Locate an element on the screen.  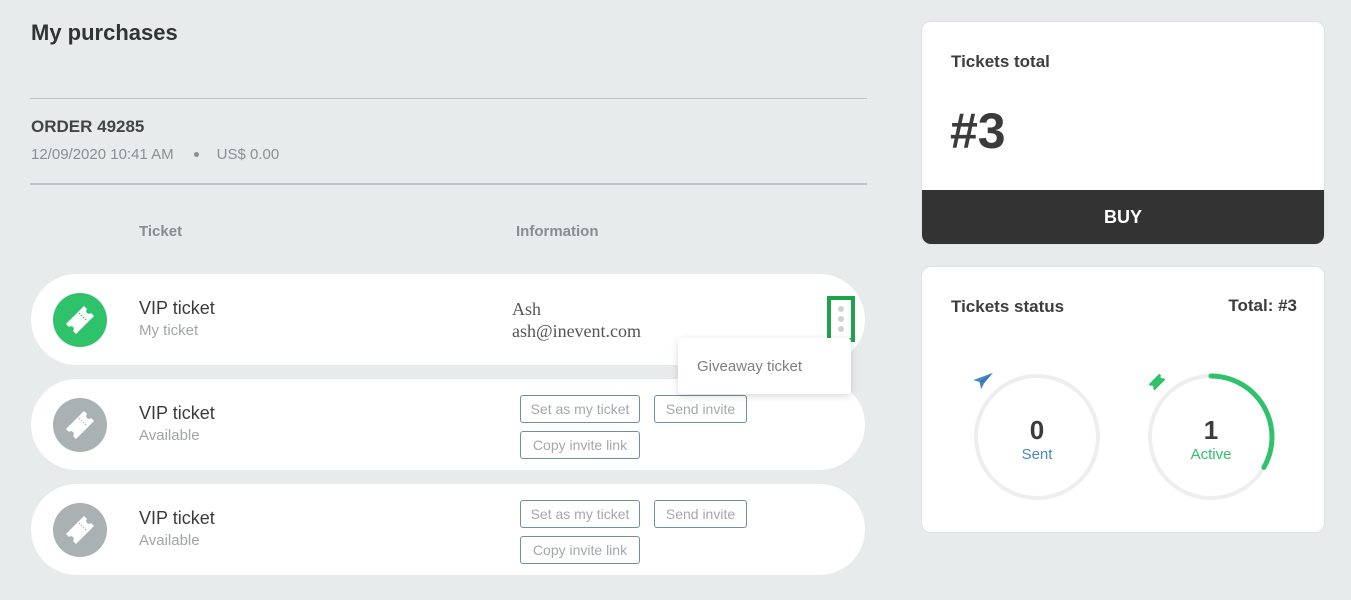
sent-label: Sent is located at coordinates (1037, 454).